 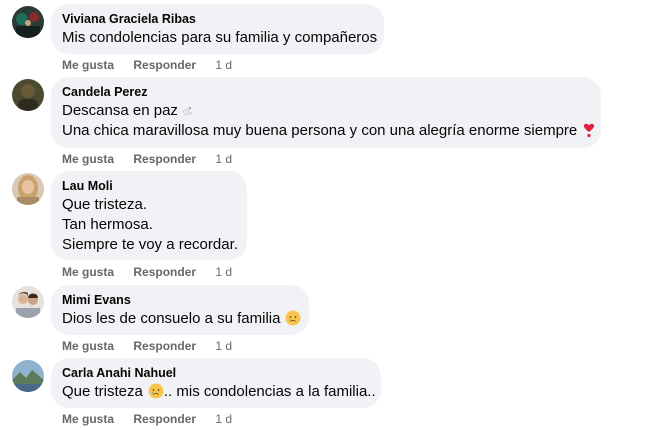 What do you see at coordinates (188, 110) in the screenshot?
I see `dove-icon` at bounding box center [188, 110].